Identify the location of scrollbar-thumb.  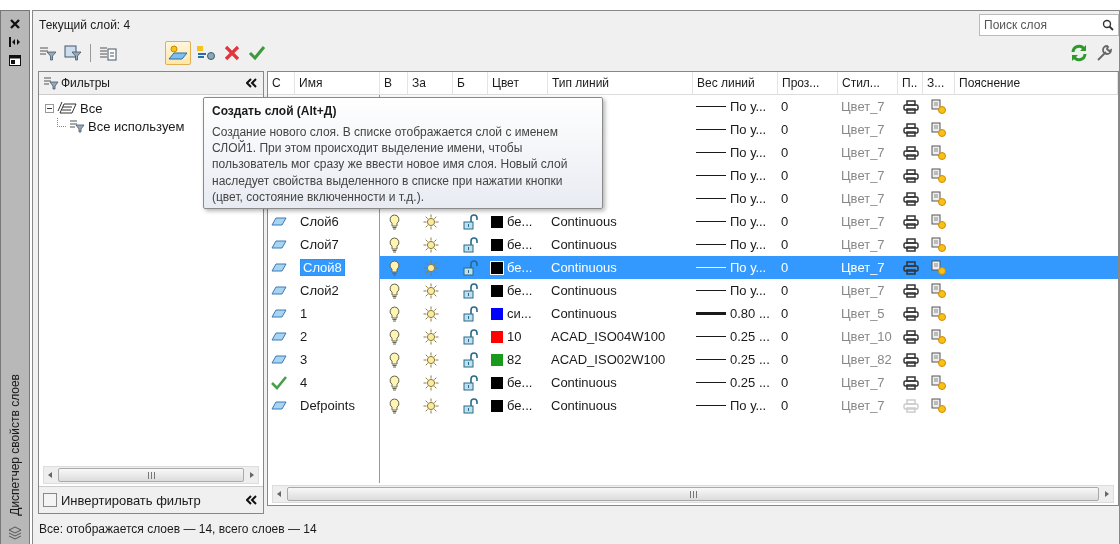
(151, 475).